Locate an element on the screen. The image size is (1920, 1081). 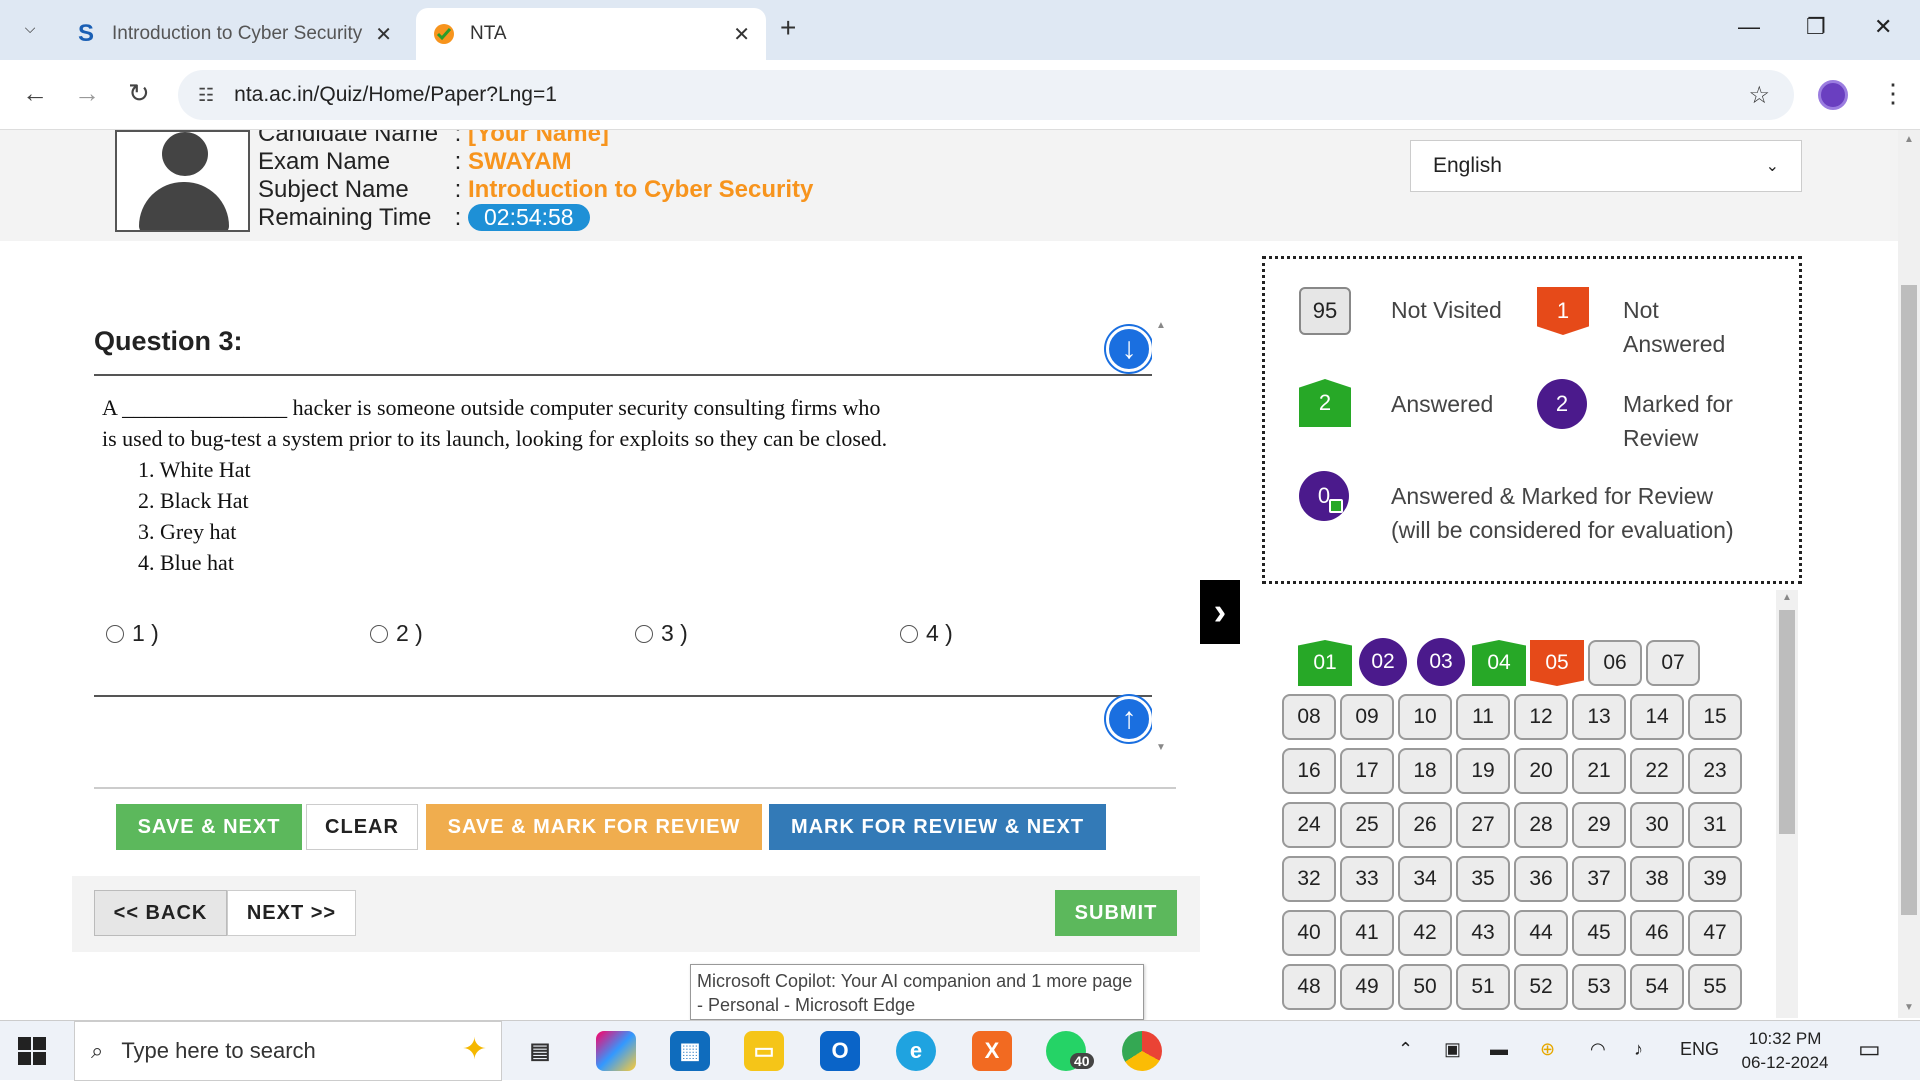
palette-question-03: 03 is located at coordinates (1441, 662).